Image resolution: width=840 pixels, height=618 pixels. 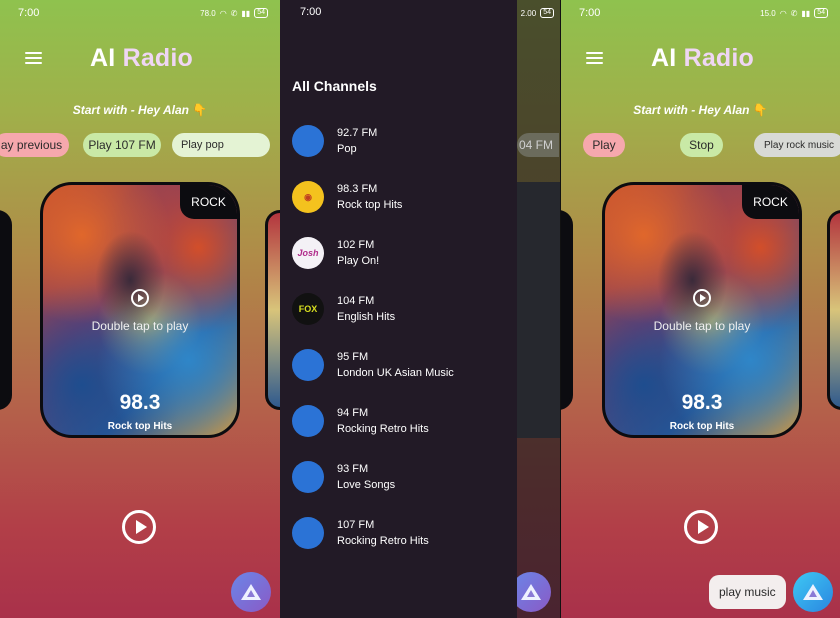 What do you see at coordinates (402, 481) in the screenshot?
I see `channel-item: 93 FM Love Songs` at bounding box center [402, 481].